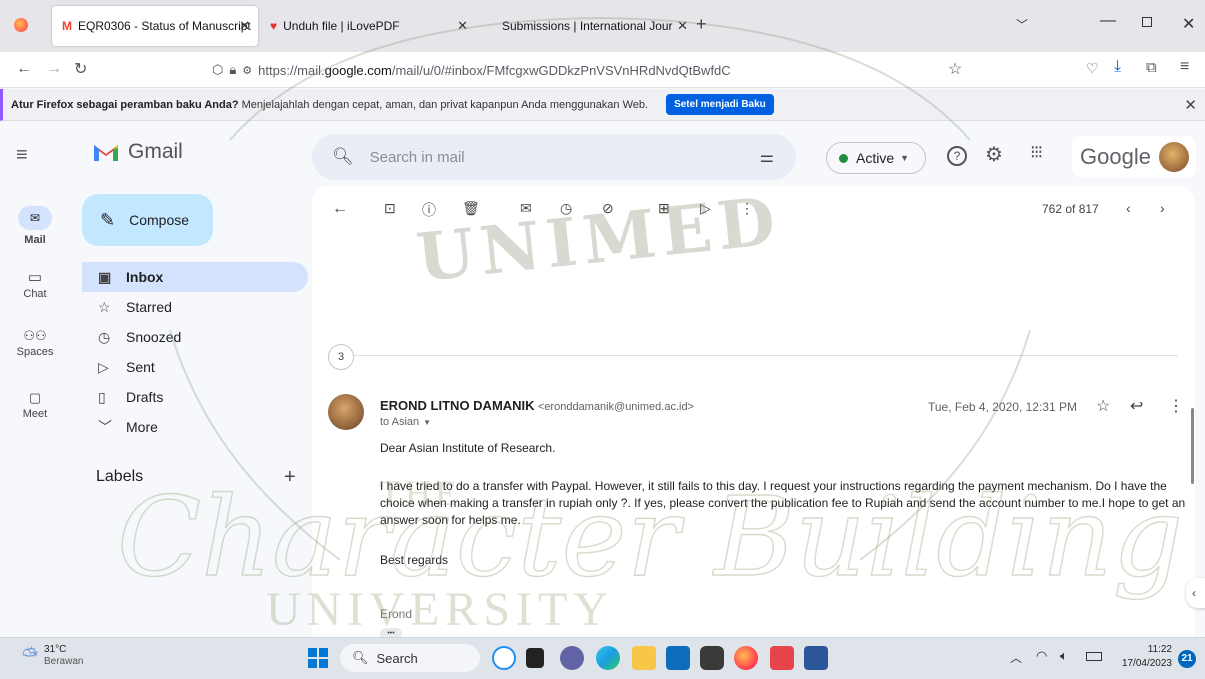  Describe the element at coordinates (52, 656) in the screenshot. I see `weather-widget: ⛅︎ 31°C Berawan` at that location.